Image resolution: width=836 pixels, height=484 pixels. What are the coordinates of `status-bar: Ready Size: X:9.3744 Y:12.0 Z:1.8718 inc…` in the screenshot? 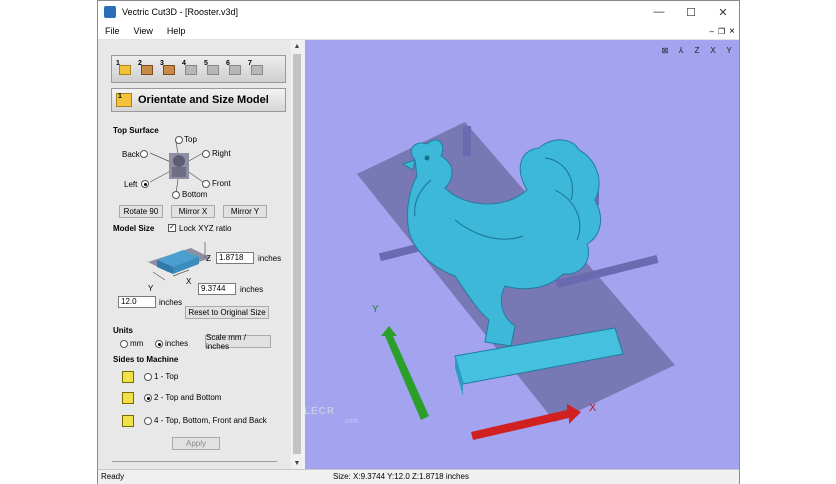 It's located at (418, 476).